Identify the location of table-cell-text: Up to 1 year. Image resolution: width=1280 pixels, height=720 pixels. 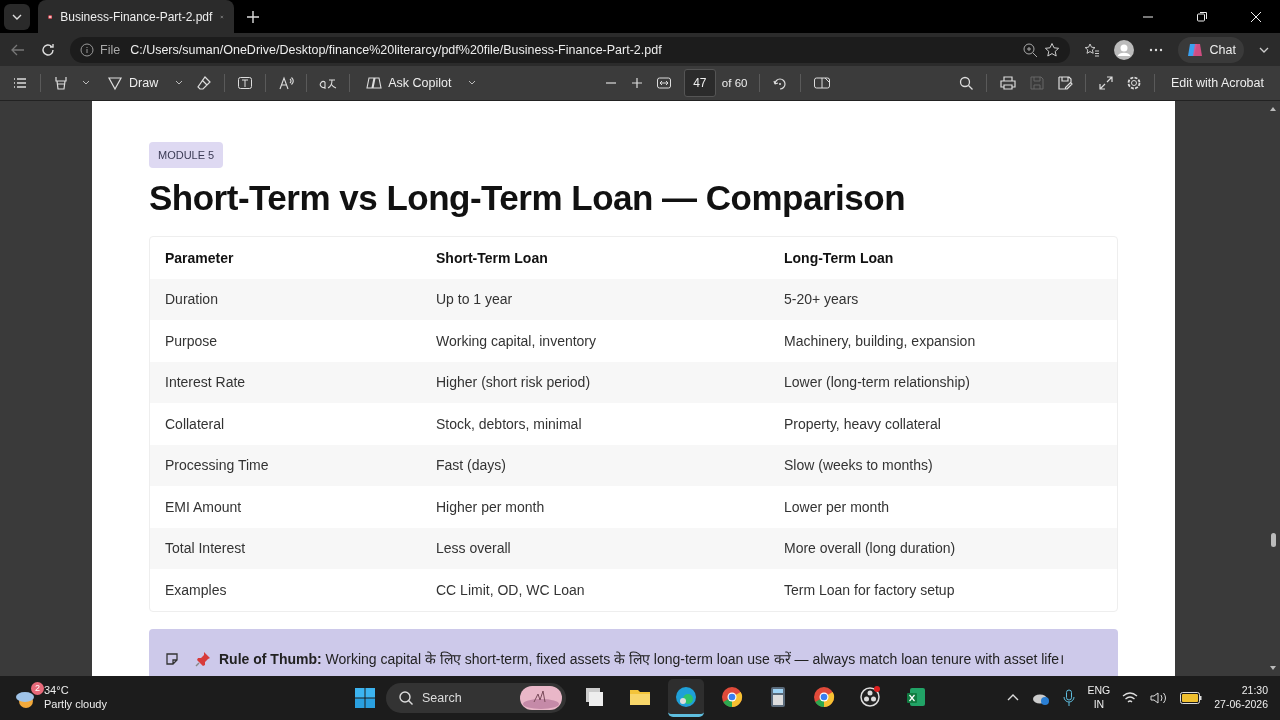
(474, 299).